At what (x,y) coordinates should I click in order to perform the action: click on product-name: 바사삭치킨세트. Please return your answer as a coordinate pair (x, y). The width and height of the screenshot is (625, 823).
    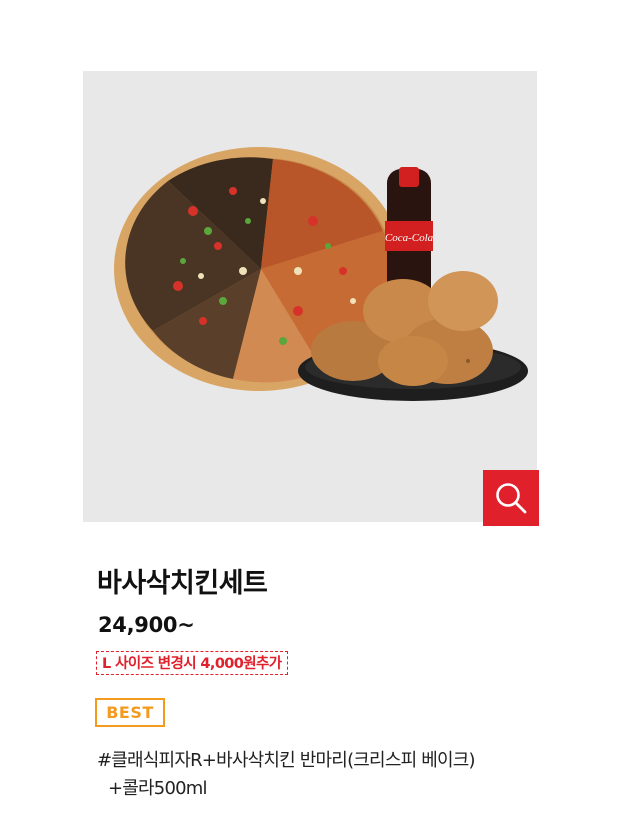
    Looking at the image, I should click on (182, 580).